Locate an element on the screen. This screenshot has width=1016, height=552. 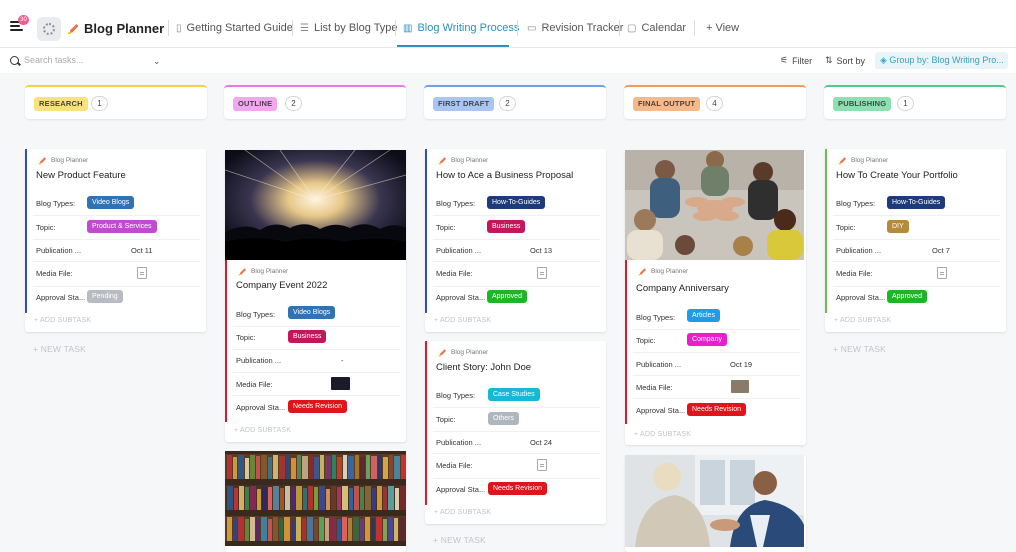
column-header-outline: OUTLINE 2 is located at coordinates (315, 102).